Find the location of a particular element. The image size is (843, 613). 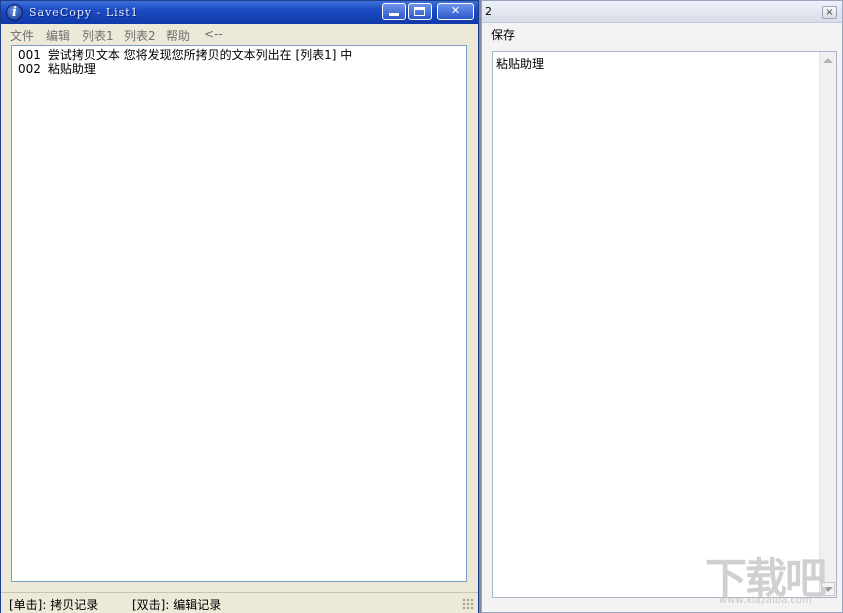

maximize-button is located at coordinates (420, 11).